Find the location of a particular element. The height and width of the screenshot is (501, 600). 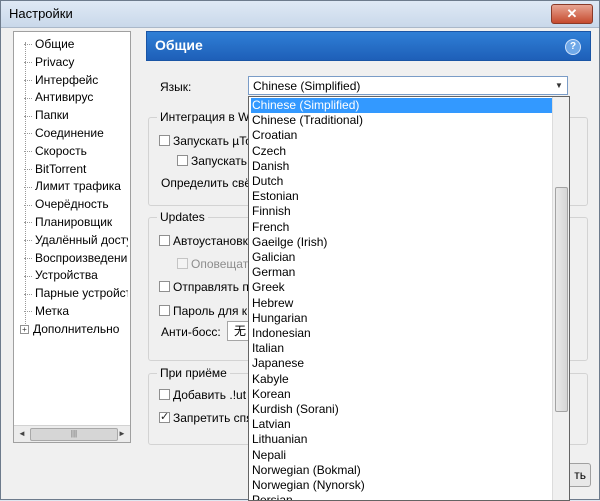

checkbox-label: Запретить спя is located at coordinates (213, 418).